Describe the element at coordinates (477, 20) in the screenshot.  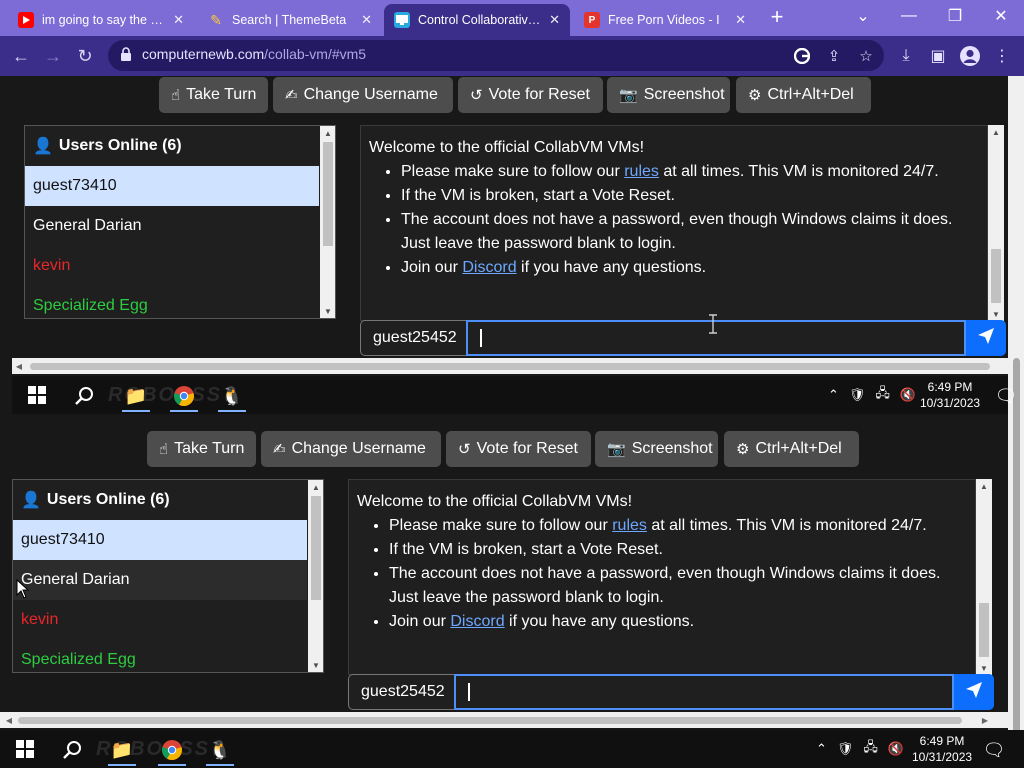
I see `browser-tab-collabvm: Control Collaborative V ✕` at that location.